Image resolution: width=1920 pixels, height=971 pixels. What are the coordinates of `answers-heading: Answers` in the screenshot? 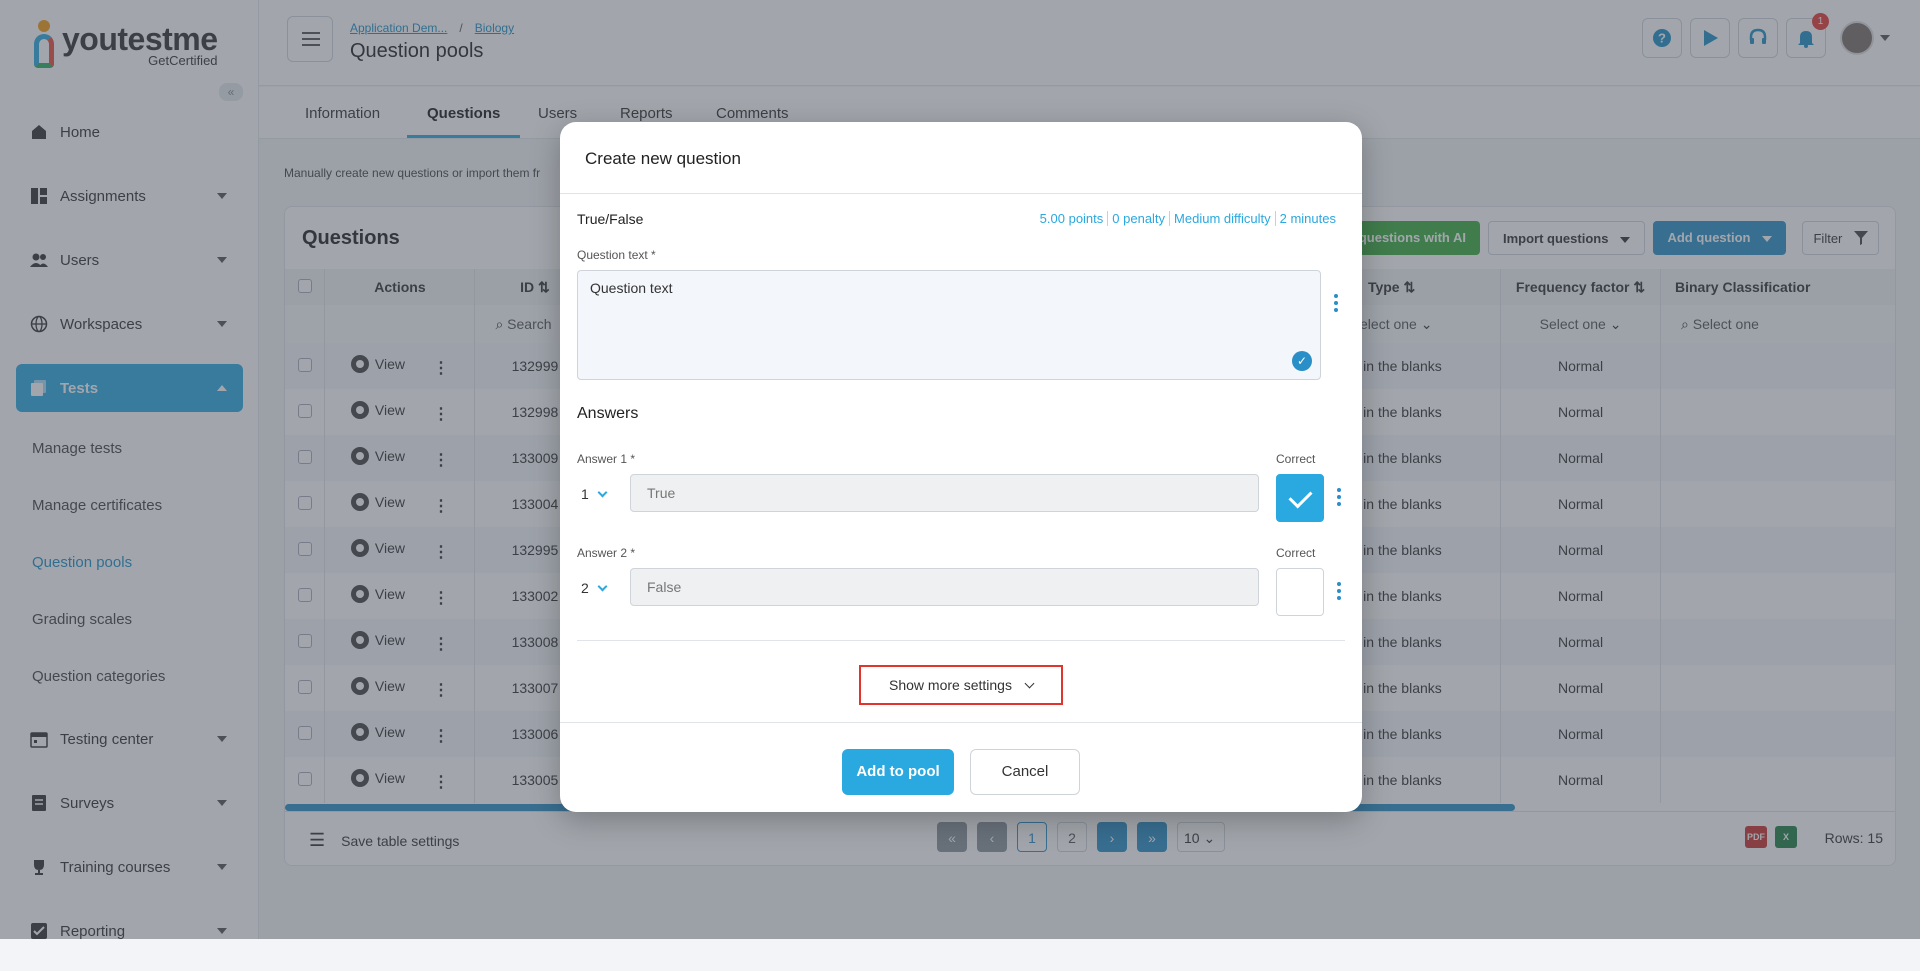 It's located at (608, 413).